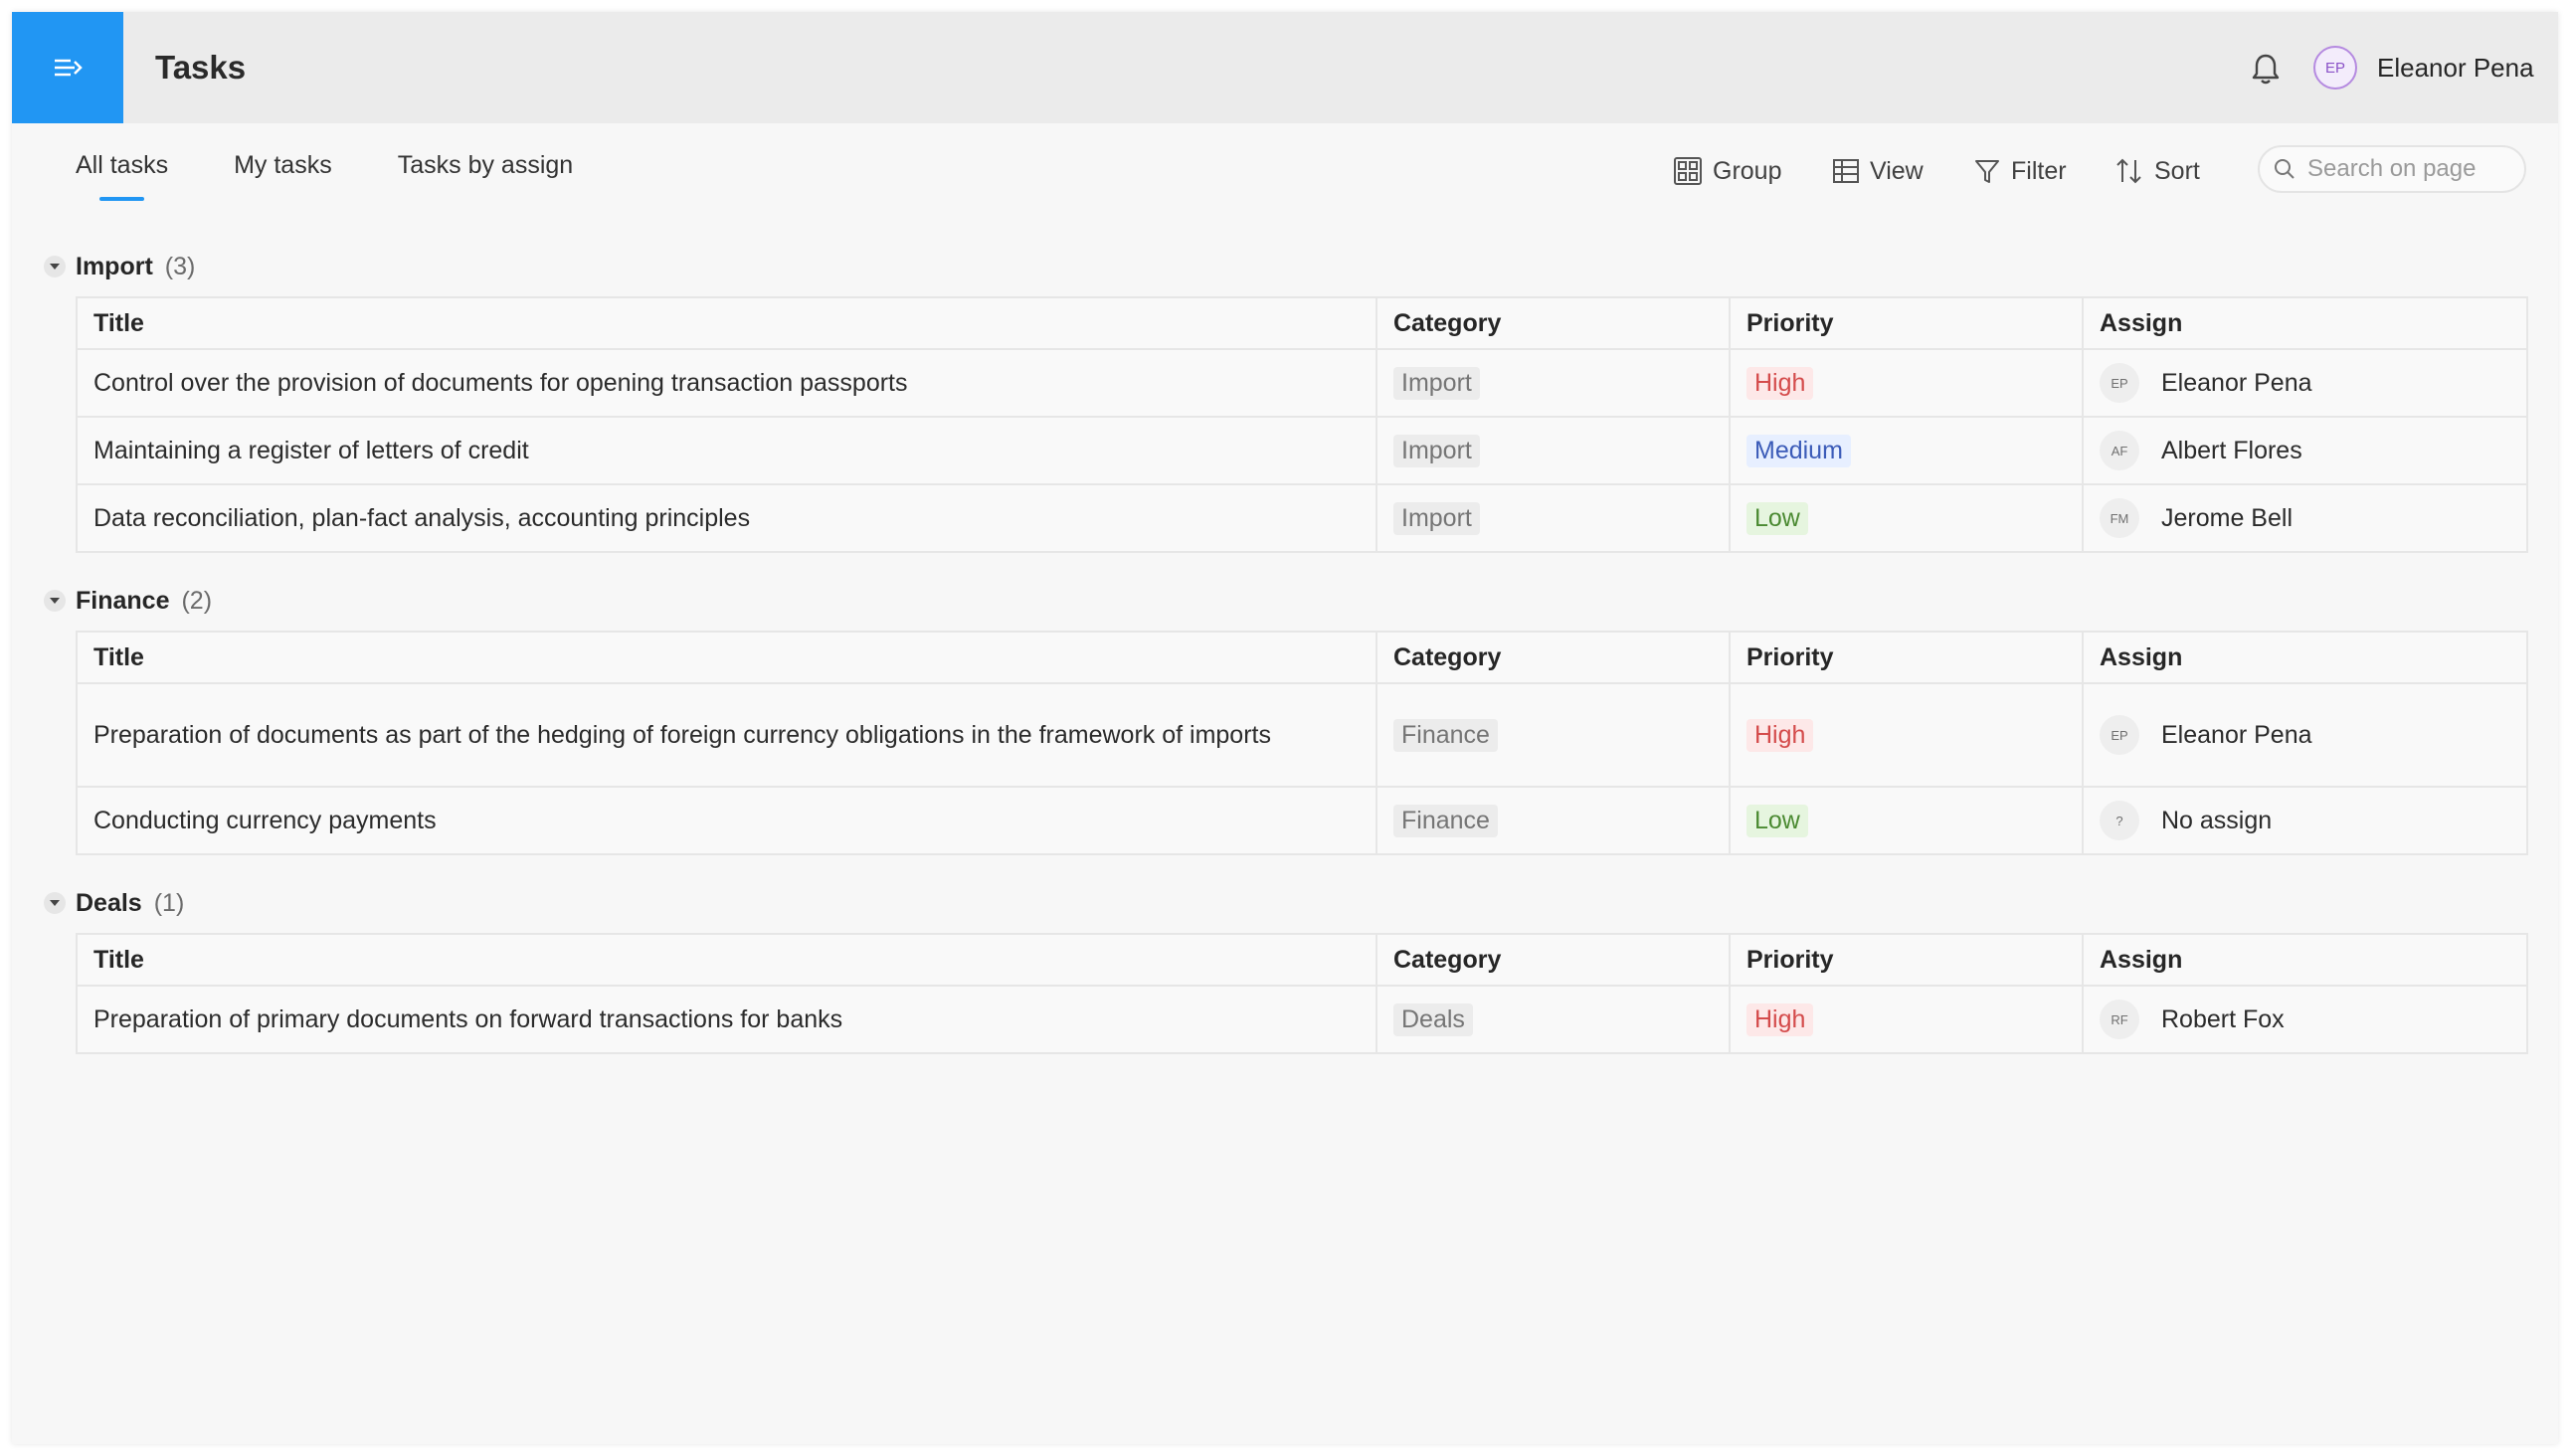 This screenshot has height=1456, width=2570. What do you see at coordinates (2223, 1018) in the screenshot?
I see `assignee-name: Robert Fox` at bounding box center [2223, 1018].